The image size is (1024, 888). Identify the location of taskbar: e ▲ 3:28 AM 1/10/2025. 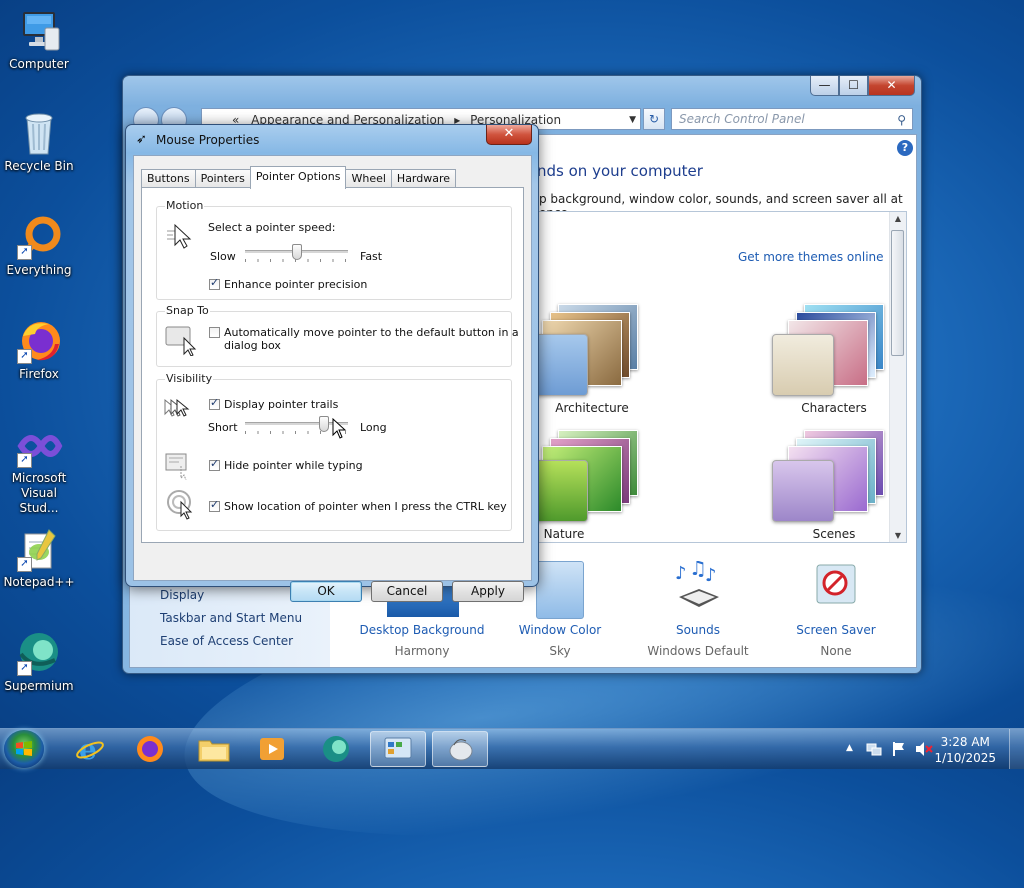
(512, 748).